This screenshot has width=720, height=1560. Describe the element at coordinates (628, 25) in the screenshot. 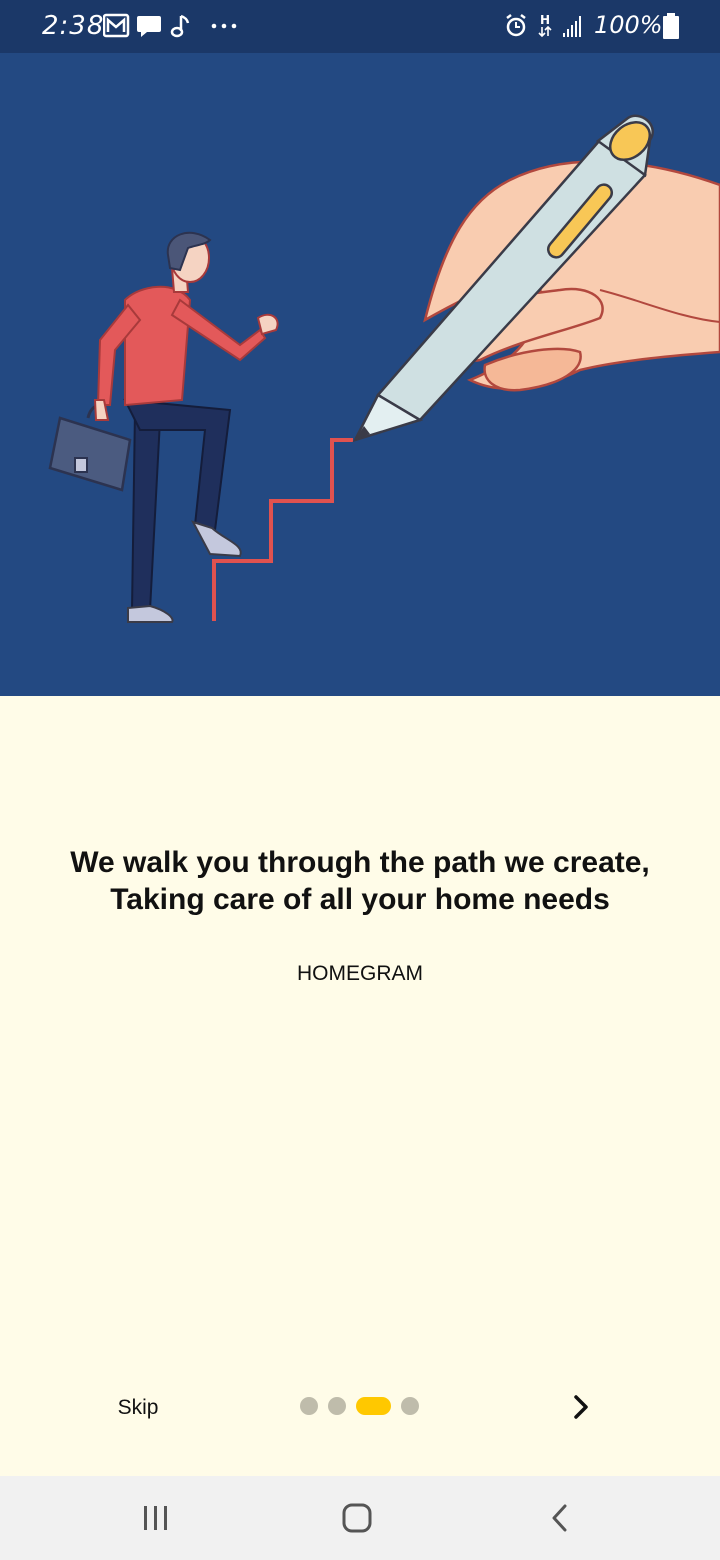

I see `battery-percentage: 100%` at that location.